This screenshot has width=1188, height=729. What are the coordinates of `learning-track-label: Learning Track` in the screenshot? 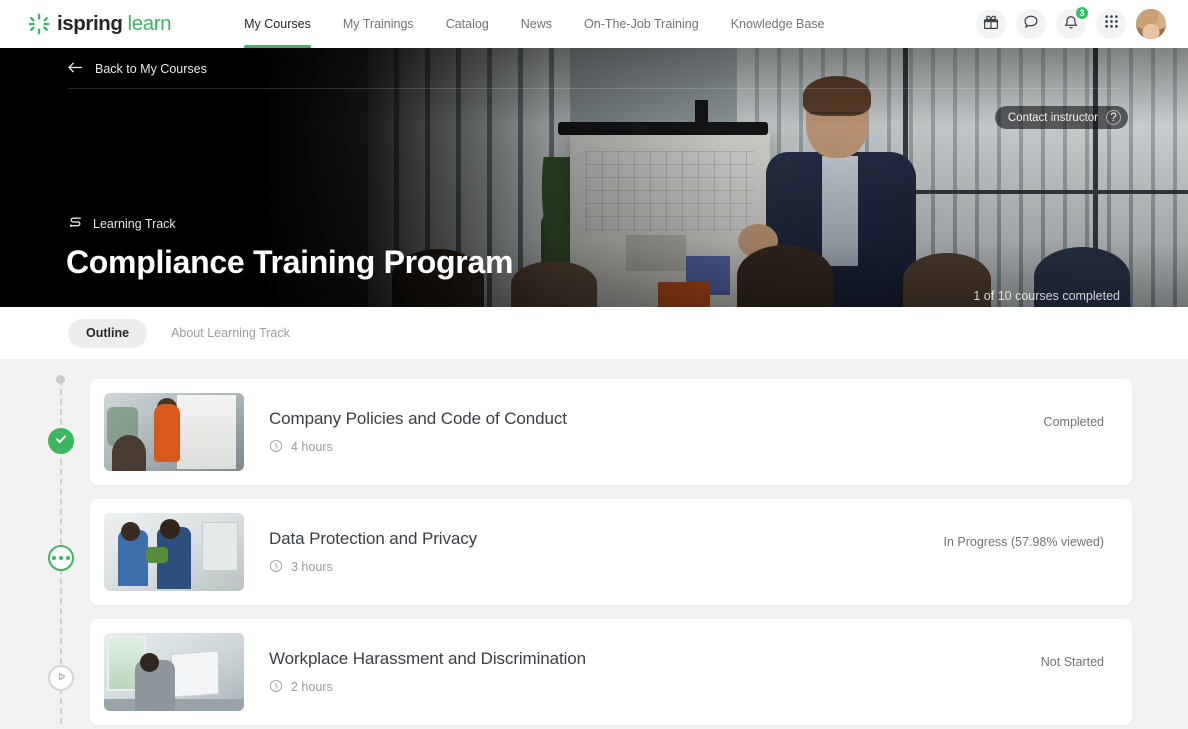 It's located at (134, 224).